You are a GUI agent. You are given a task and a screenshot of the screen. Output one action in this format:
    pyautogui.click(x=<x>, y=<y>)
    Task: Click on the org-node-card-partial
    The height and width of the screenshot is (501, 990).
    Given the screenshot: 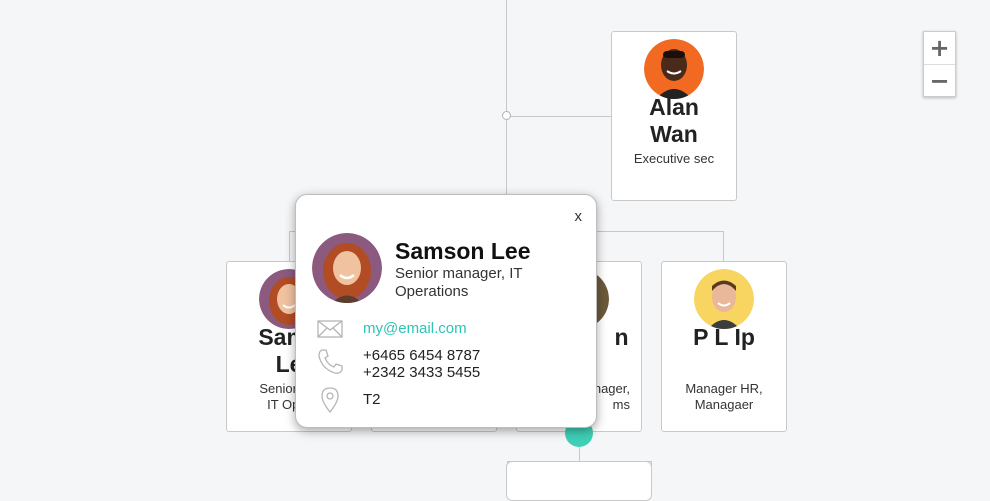 What is the action you would take?
    pyautogui.click(x=579, y=481)
    